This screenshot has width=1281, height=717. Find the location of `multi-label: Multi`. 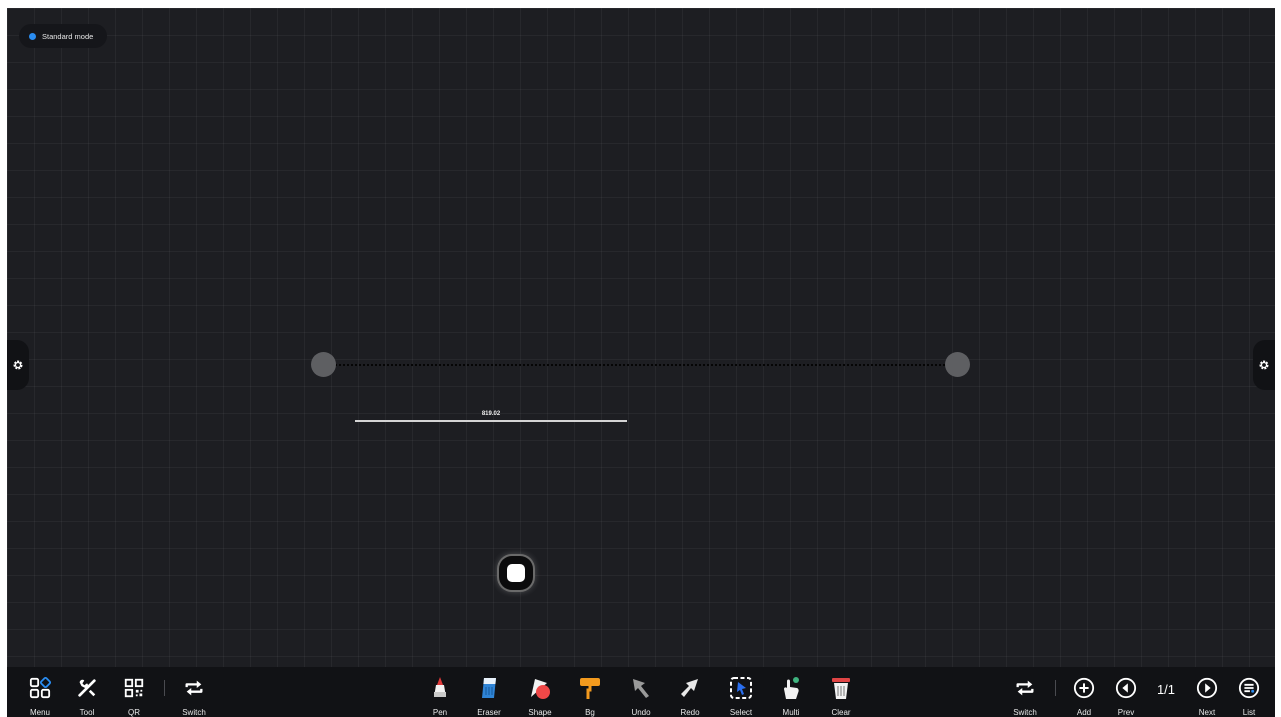

multi-label: Multi is located at coordinates (791, 712).